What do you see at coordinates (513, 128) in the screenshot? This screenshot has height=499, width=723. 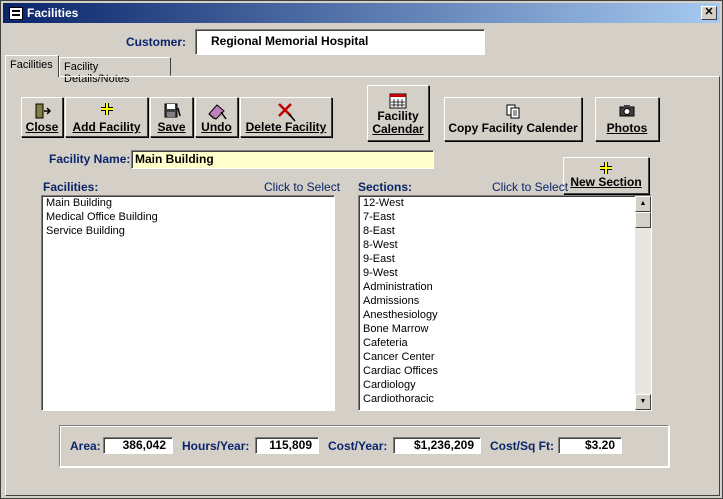 I see `copy-facility-calendar-label: Copy Facility Calender` at bounding box center [513, 128].